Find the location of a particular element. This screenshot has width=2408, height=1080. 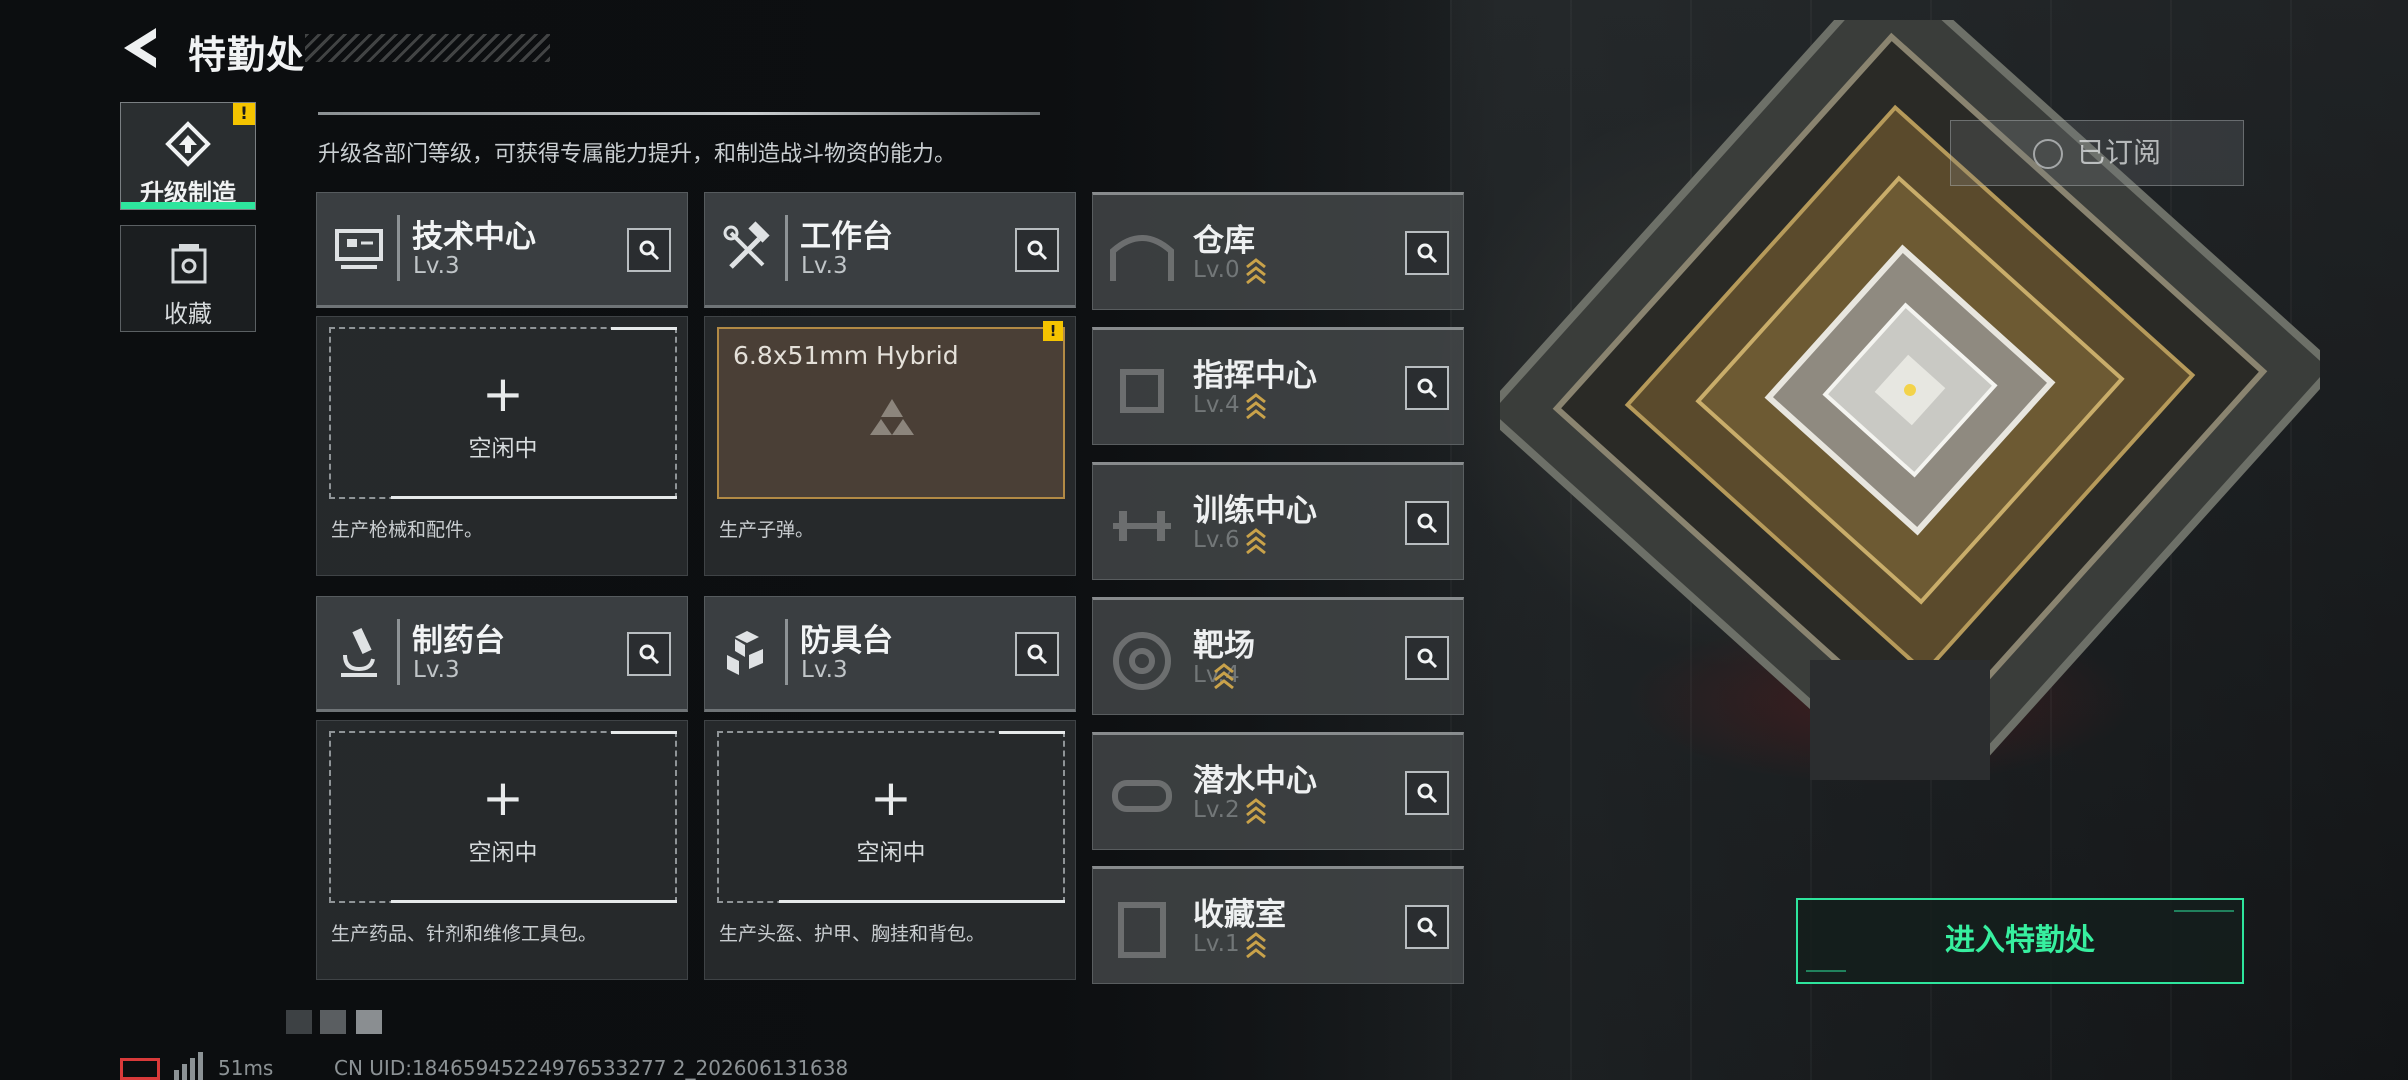

dept-row-training-center: 训练中心 Lv.6 is located at coordinates (1278, 521).